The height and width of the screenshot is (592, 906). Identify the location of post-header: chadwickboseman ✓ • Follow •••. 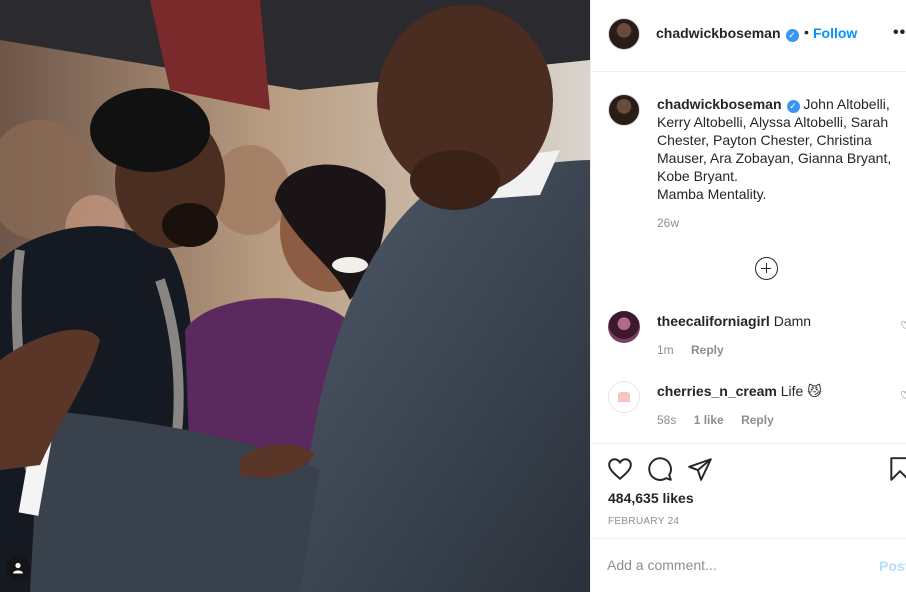
(748, 36).